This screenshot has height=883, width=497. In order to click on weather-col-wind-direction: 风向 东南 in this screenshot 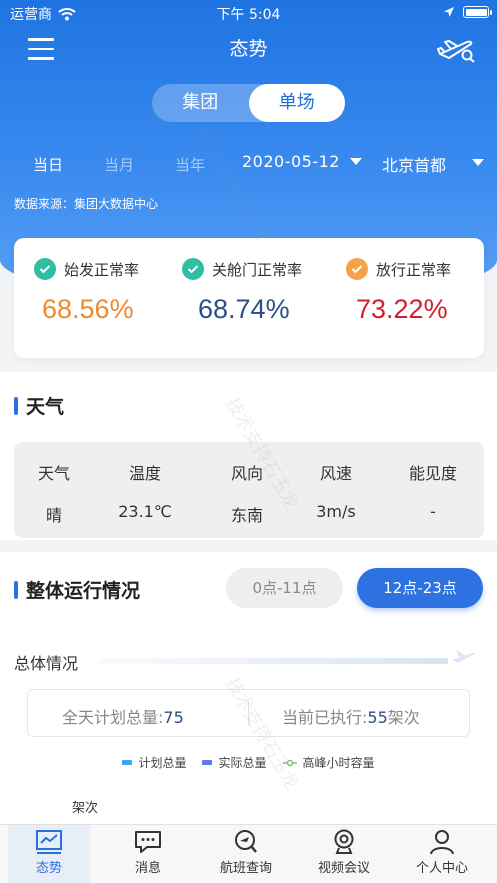, I will do `click(247, 493)`.